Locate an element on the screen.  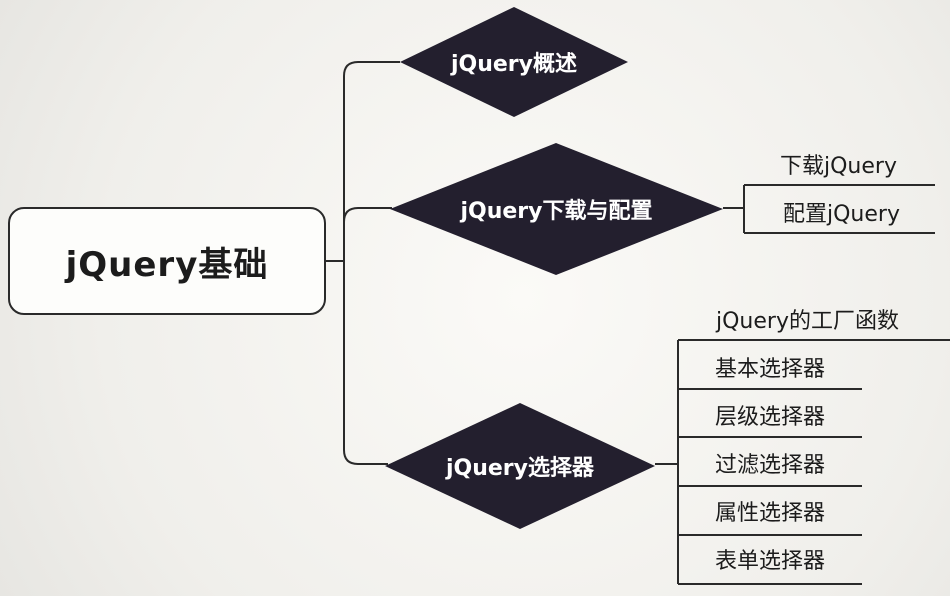
branch-label-selectors: jQuery选择器 is located at coordinates (520, 468).